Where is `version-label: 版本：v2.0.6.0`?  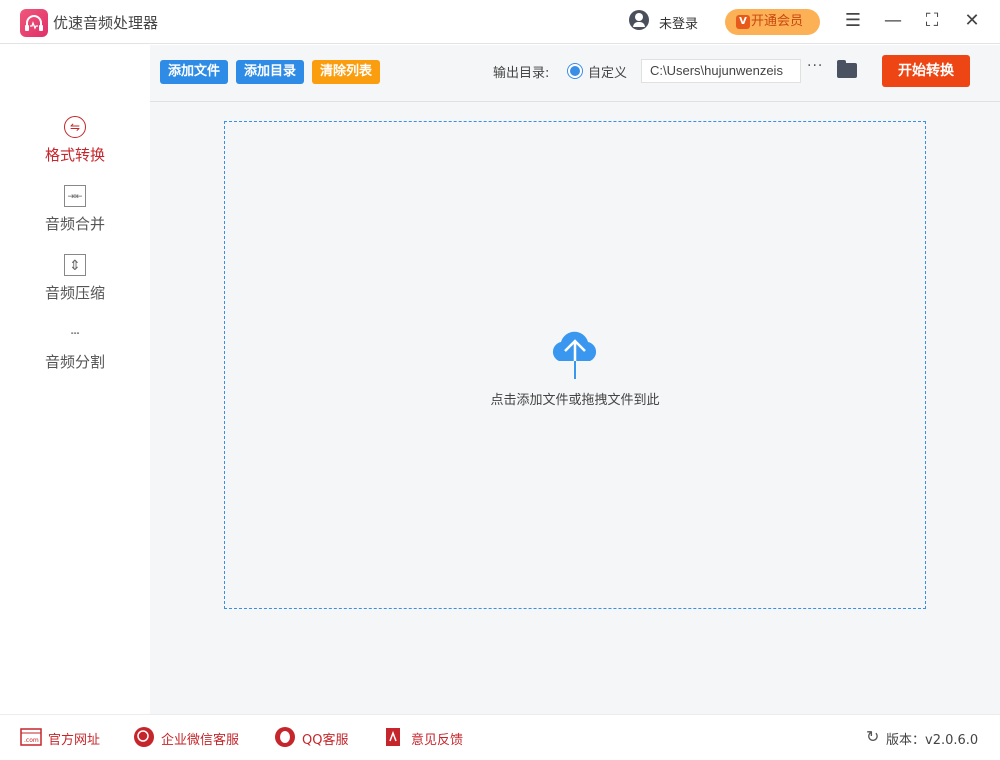 version-label: 版本：v2.0.6.0 is located at coordinates (932, 740).